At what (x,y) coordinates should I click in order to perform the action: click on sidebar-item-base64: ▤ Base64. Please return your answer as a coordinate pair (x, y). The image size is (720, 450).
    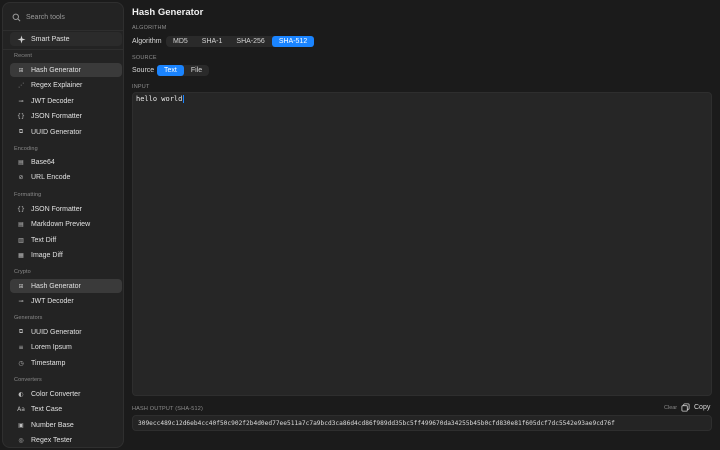
    Looking at the image, I should click on (66, 162).